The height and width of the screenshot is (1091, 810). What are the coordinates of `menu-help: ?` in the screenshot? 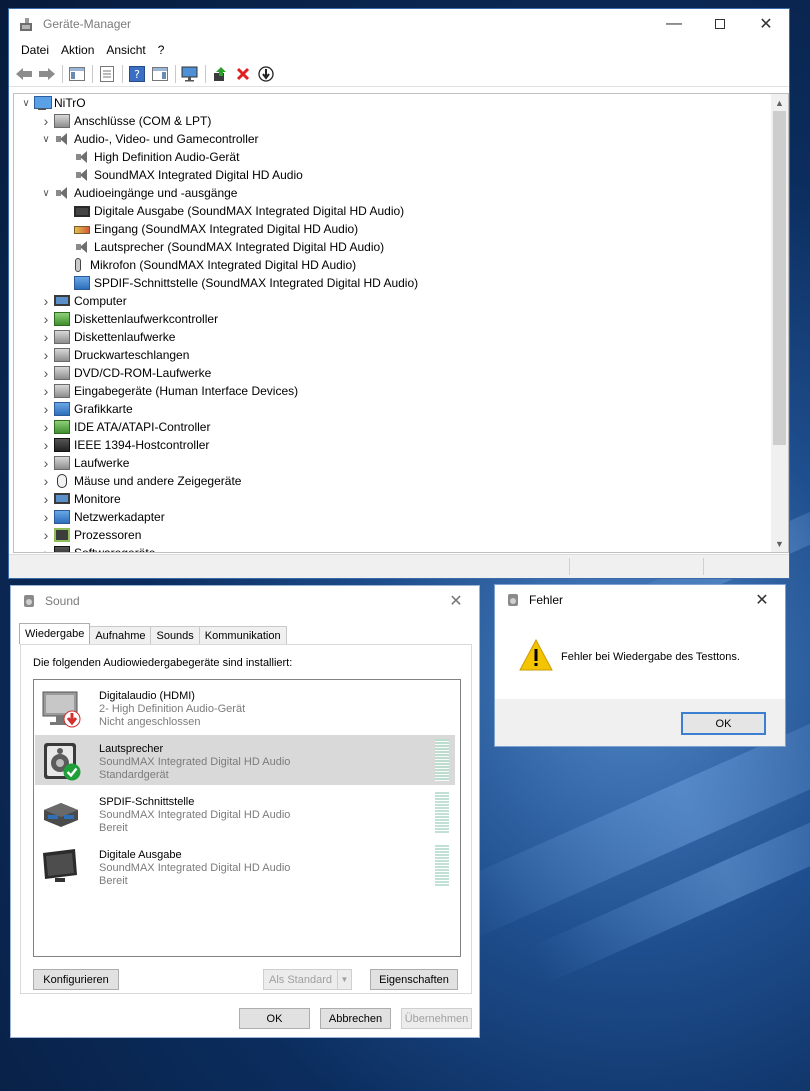 It's located at (161, 50).